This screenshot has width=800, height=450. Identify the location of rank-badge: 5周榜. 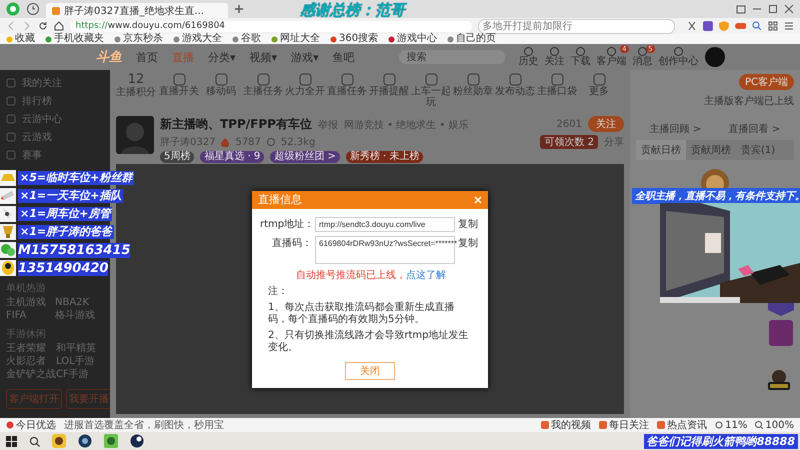
(177, 157).